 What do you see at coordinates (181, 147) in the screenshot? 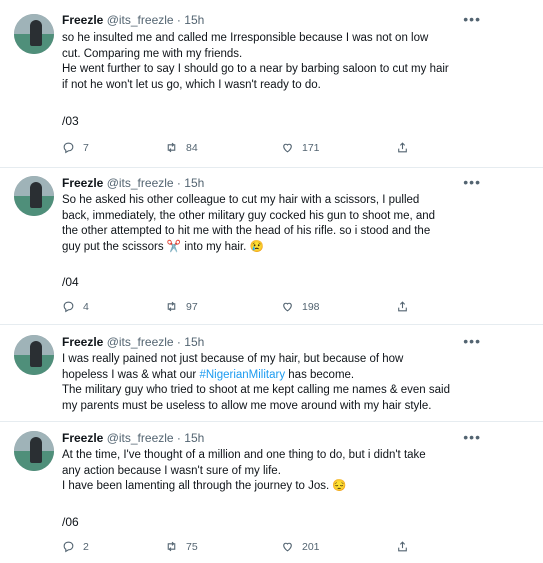
I see `retweet-button: 84` at bounding box center [181, 147].